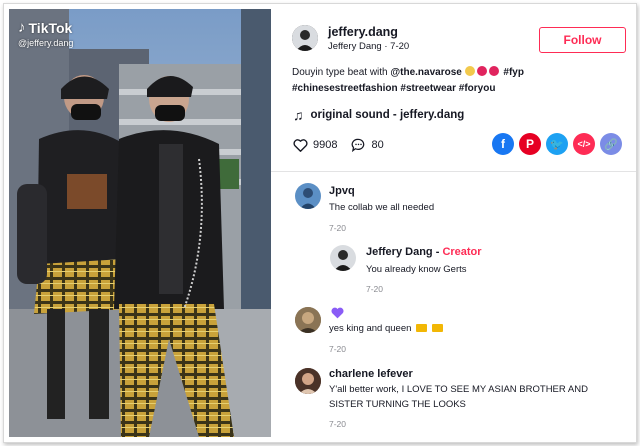  Describe the element at coordinates (425, 72) in the screenshot. I see `caption-mention: @the.navarose` at that location.